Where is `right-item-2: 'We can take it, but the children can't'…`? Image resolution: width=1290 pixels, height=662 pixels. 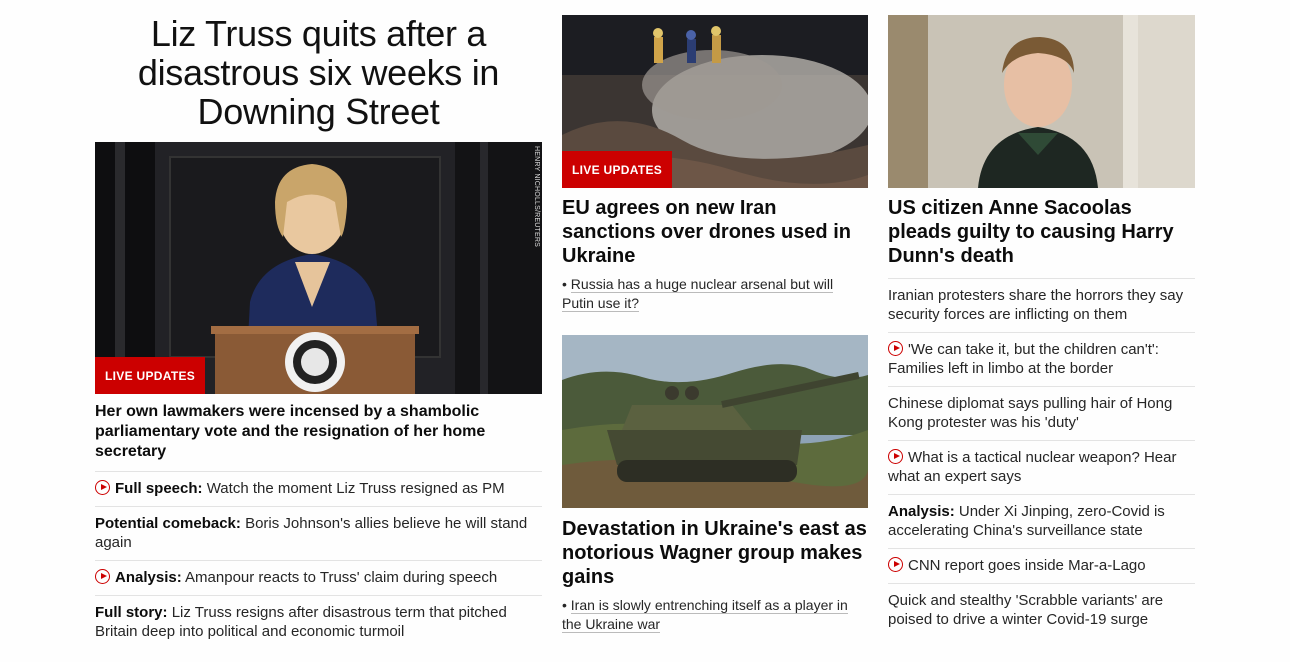
right-item-2: 'We can take it, but the children can't'… is located at coordinates (1041, 359).